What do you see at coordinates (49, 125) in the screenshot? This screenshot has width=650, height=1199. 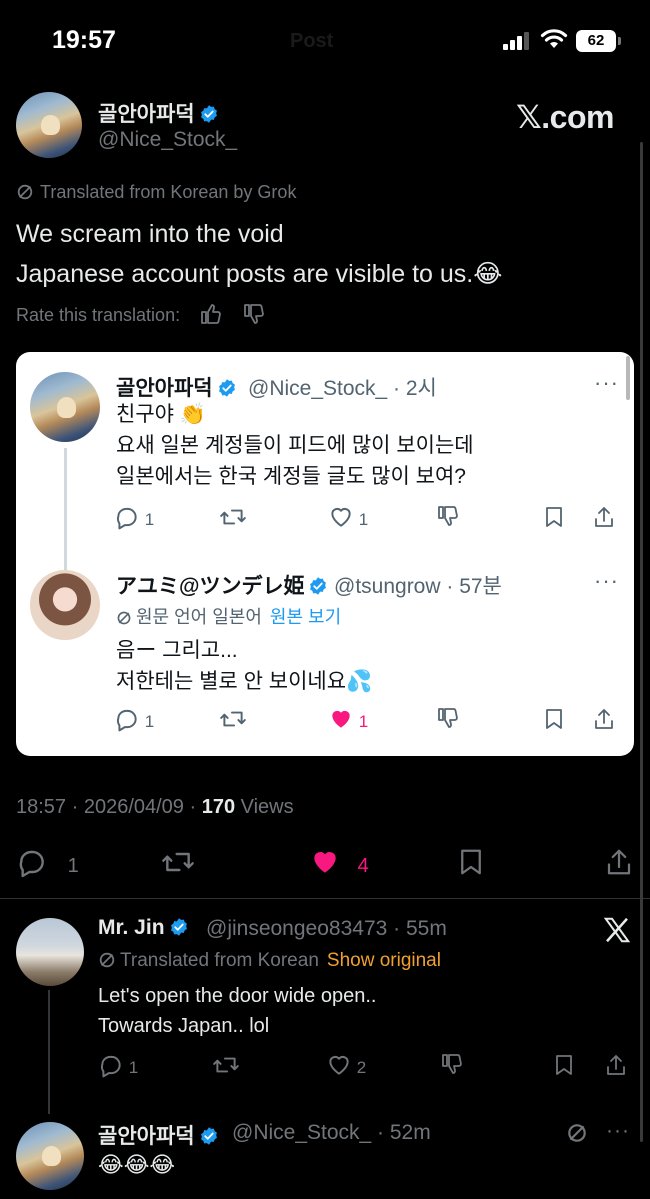 I see `author-avatar` at bounding box center [49, 125].